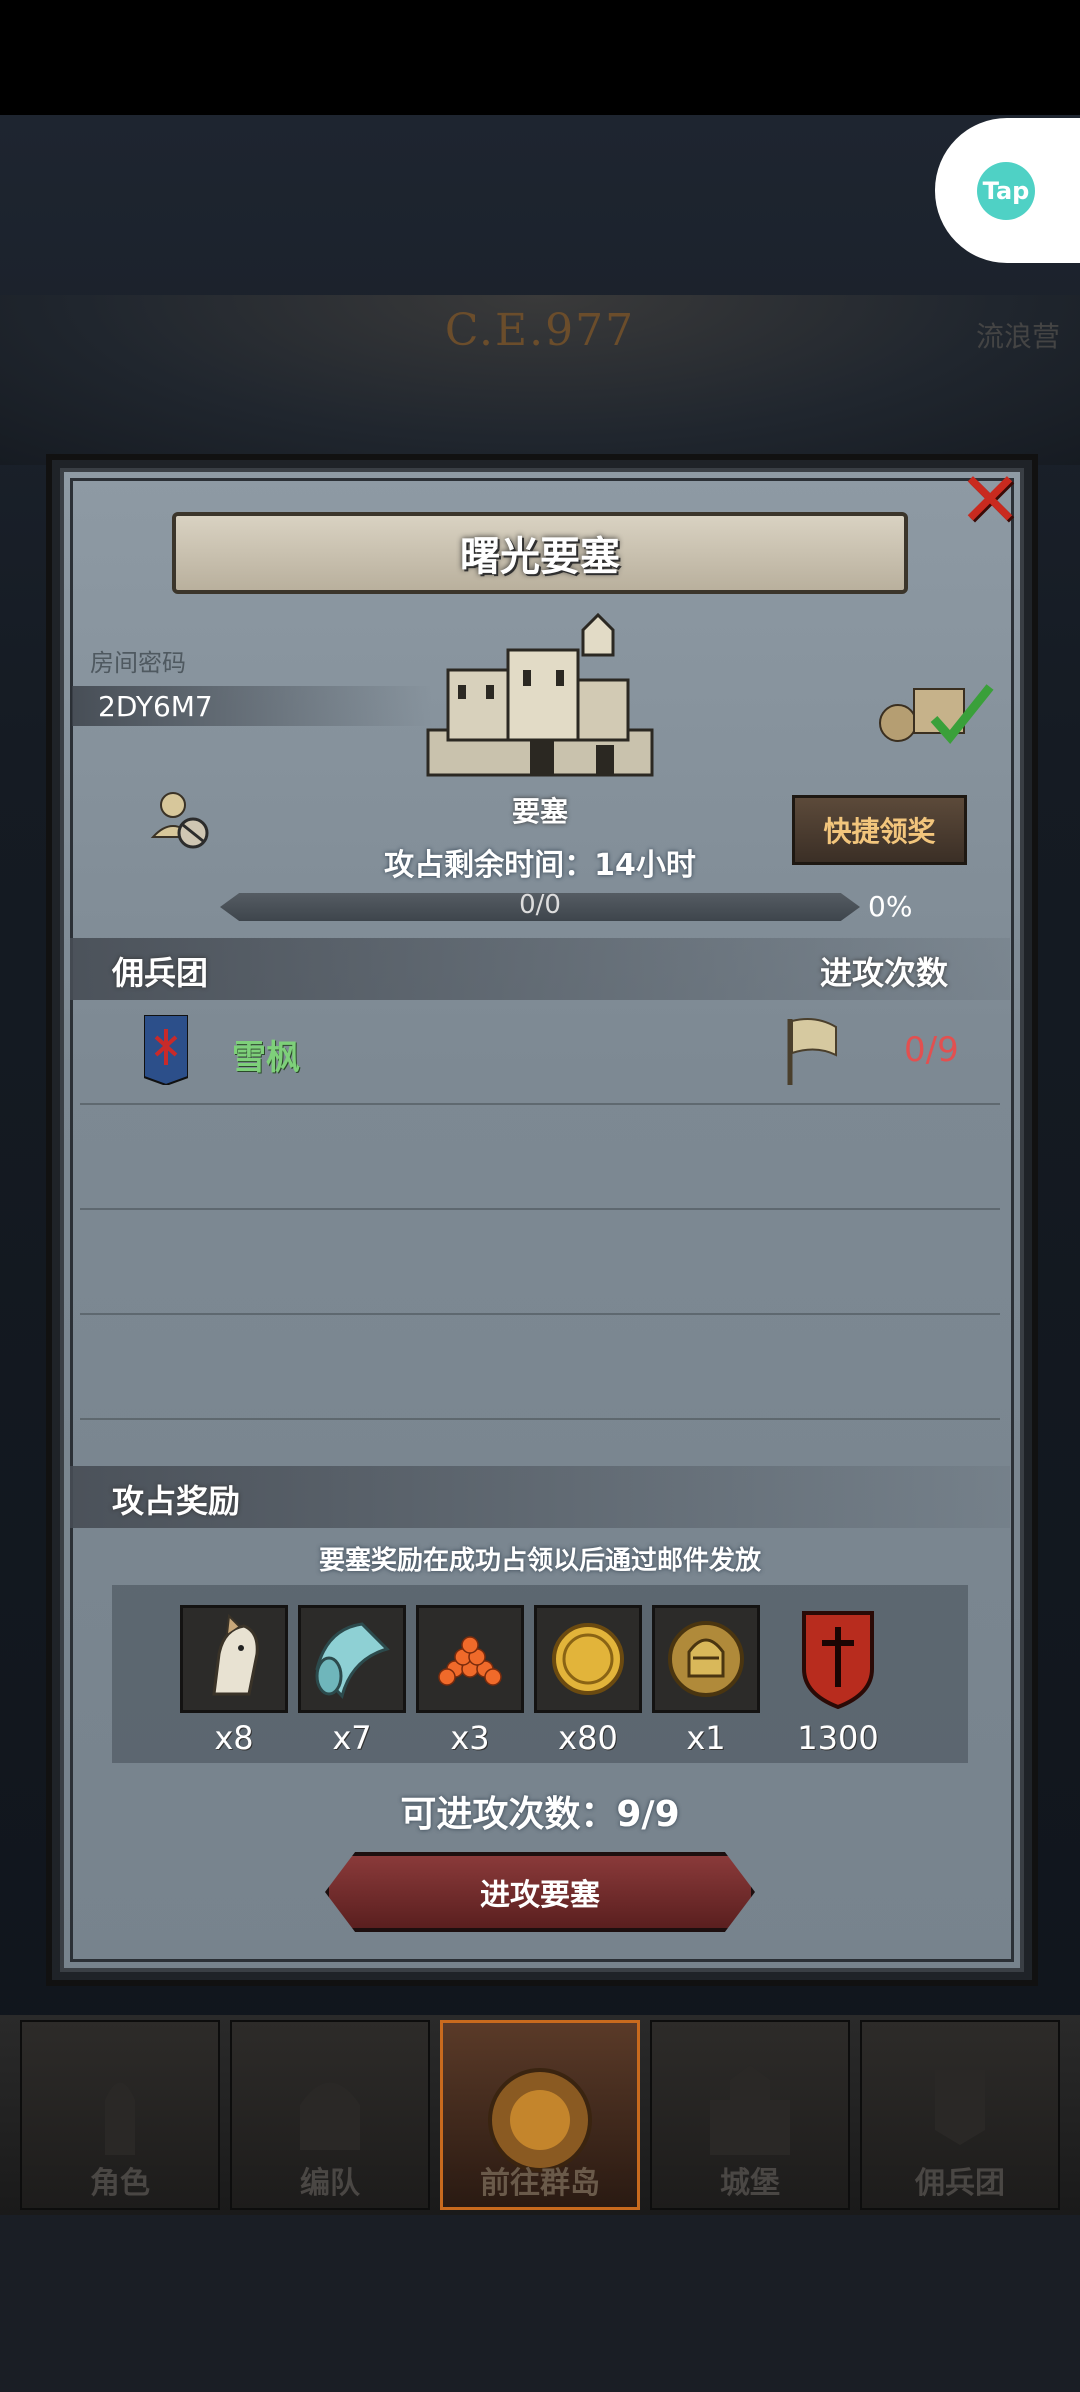 This screenshot has width=1080, height=2392. I want to click on year-badge: C.E.977, so click(540, 330).